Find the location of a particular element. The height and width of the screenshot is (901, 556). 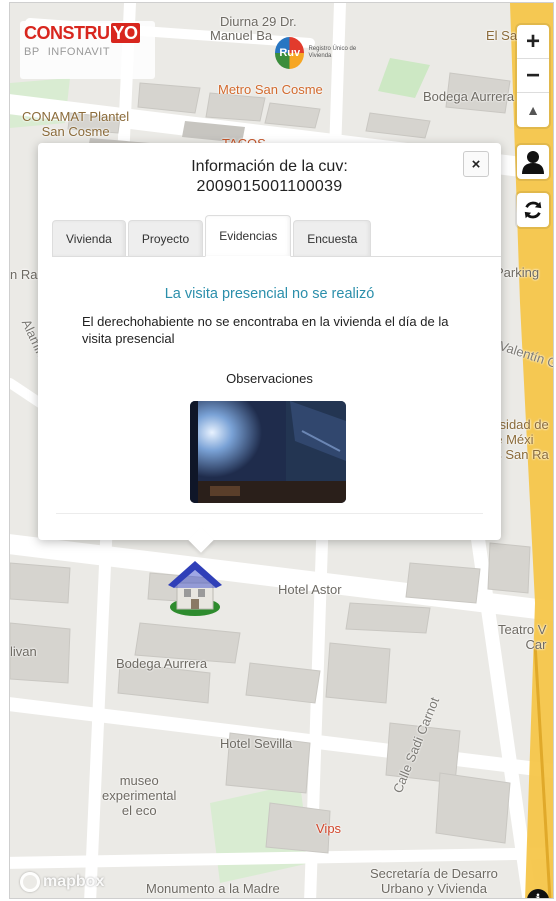

tab-proyecto: Proyecto is located at coordinates (165, 238).